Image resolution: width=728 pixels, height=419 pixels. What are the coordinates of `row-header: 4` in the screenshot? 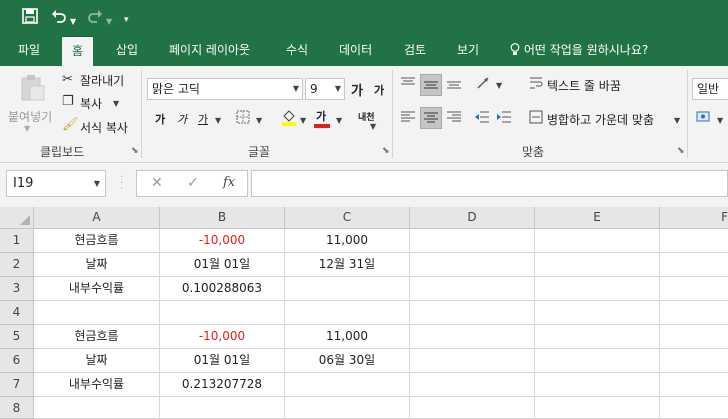 It's located at (17, 313).